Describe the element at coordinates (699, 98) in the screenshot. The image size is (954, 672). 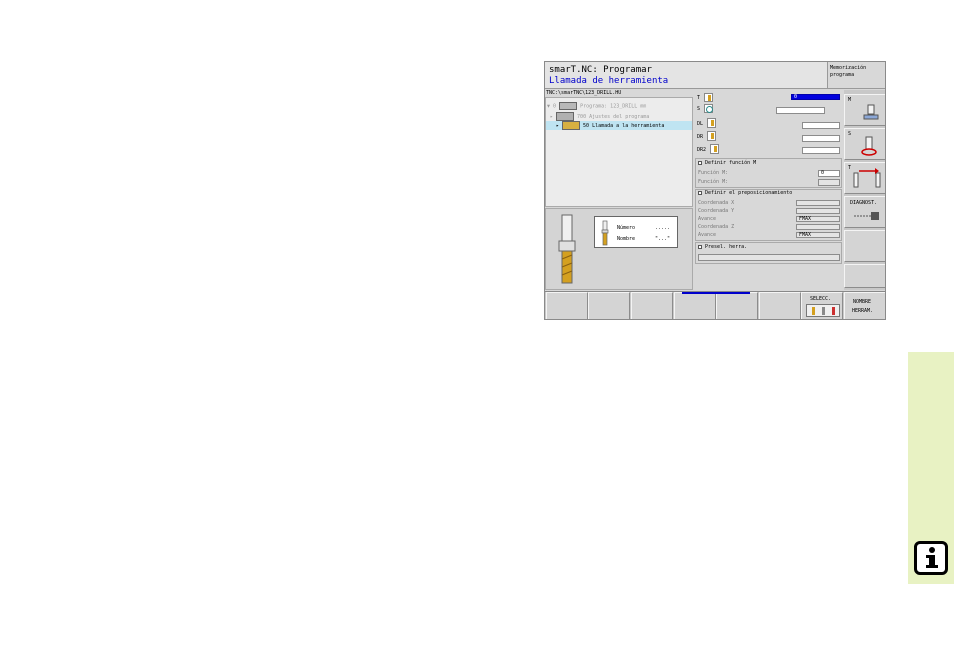
I see `t-label: T` at that location.